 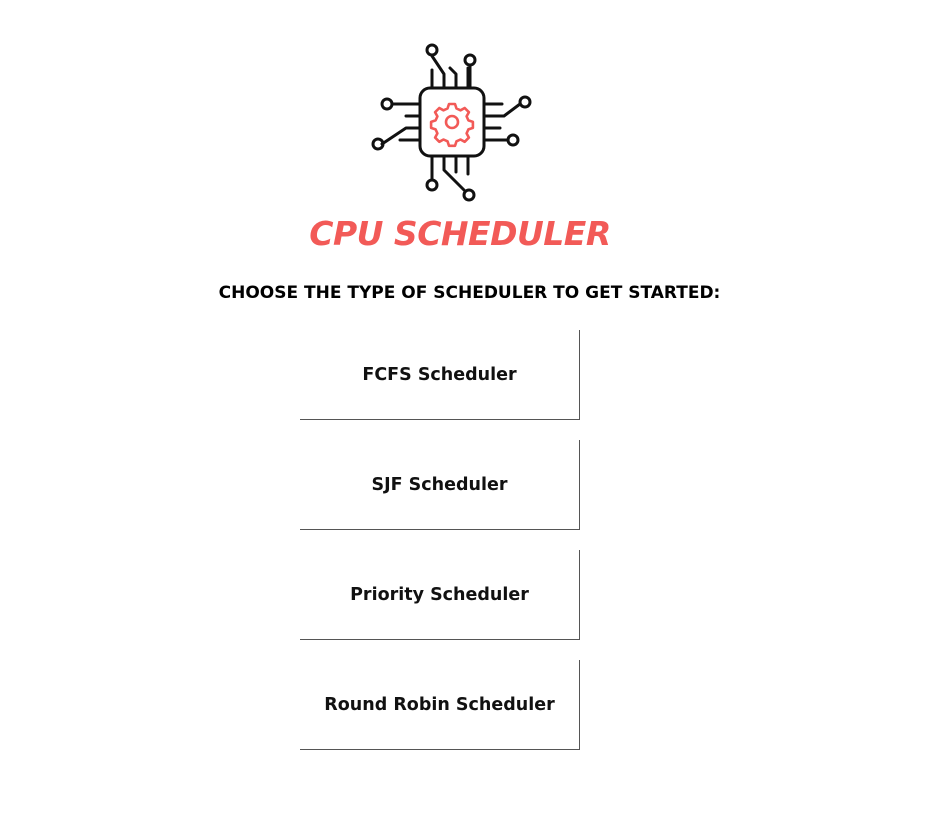 I want to click on fcfs-scheduler-button: FCFS Scheduler, so click(x=440, y=375).